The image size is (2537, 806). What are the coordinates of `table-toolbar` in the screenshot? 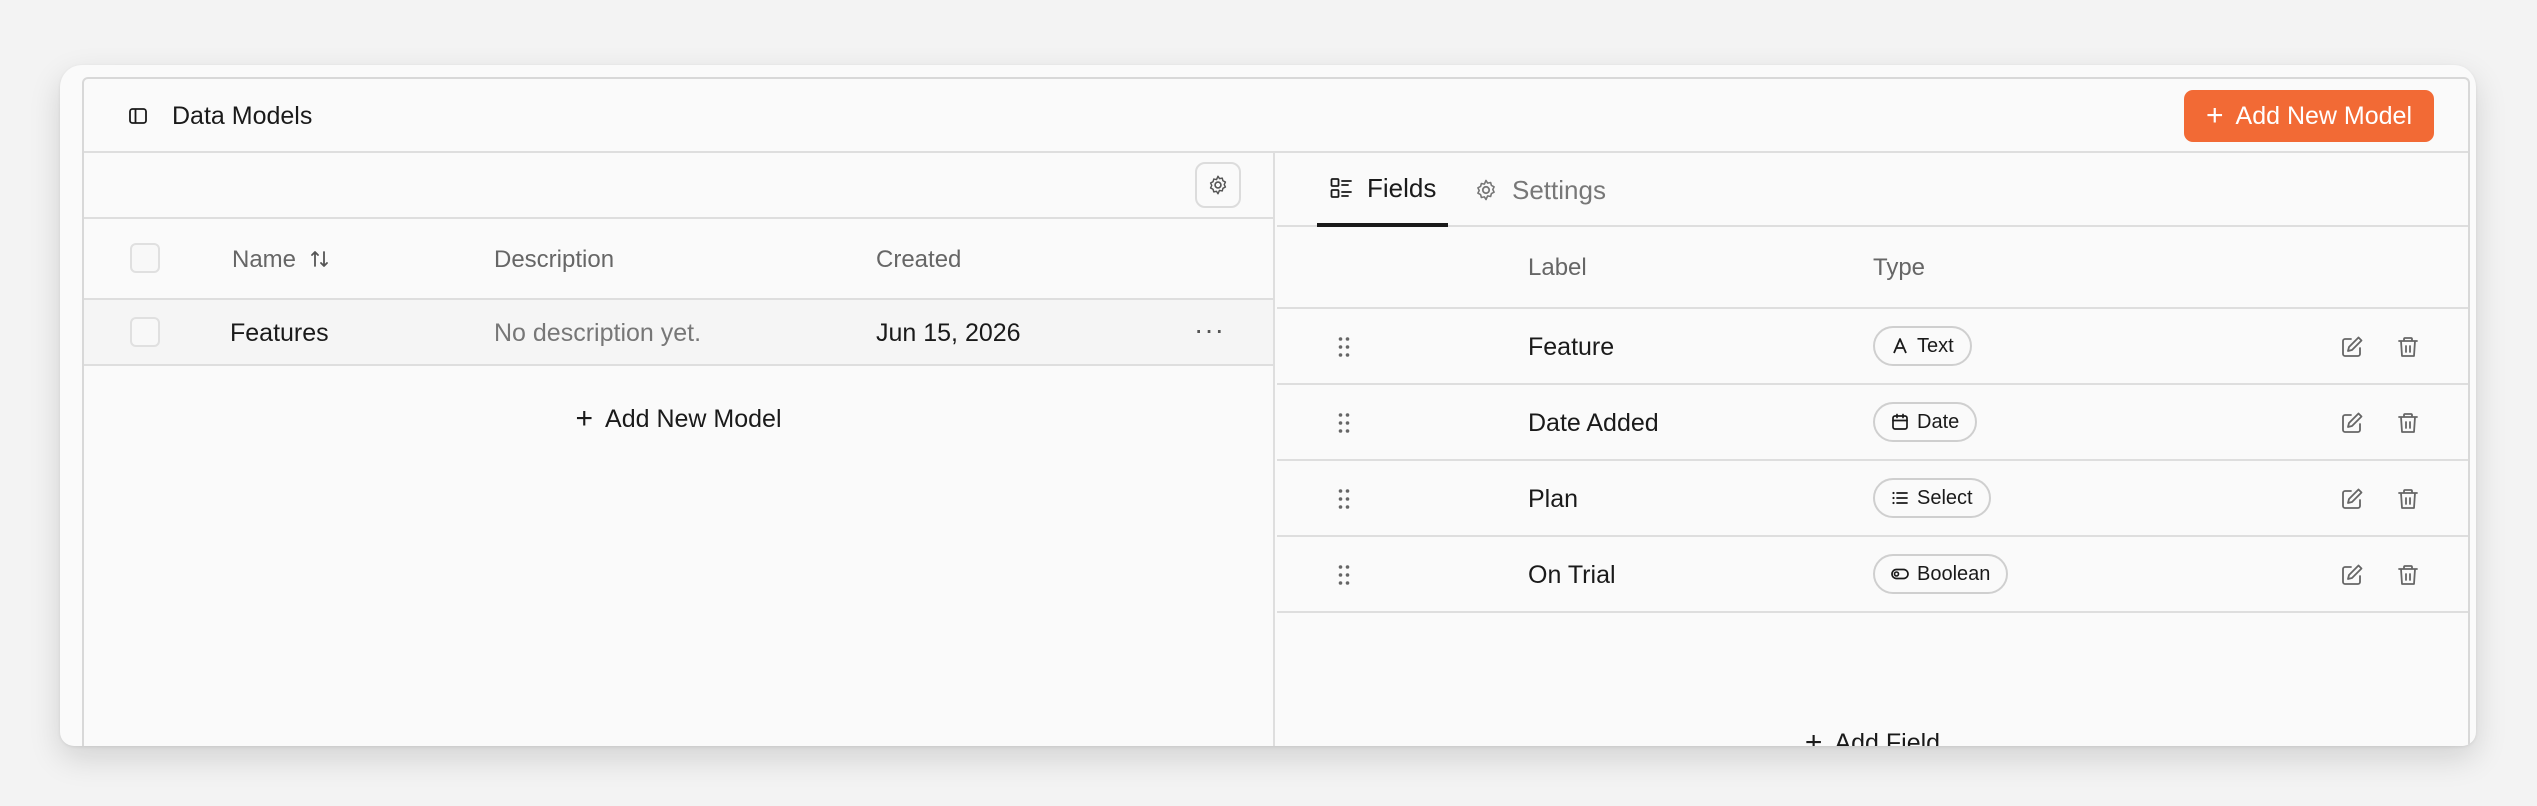 It's located at (678, 186).